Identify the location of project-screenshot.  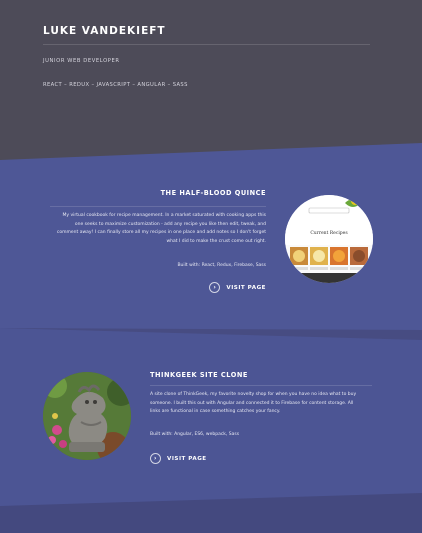
(87, 416).